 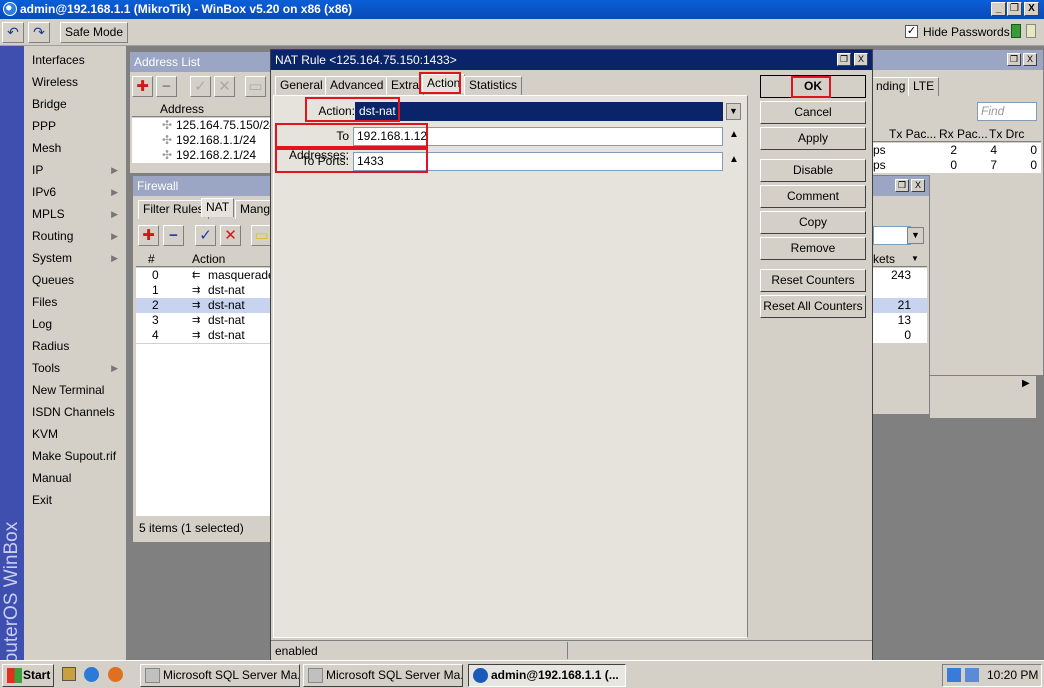 I want to click on menu-item-files: Files, so click(x=74, y=302).